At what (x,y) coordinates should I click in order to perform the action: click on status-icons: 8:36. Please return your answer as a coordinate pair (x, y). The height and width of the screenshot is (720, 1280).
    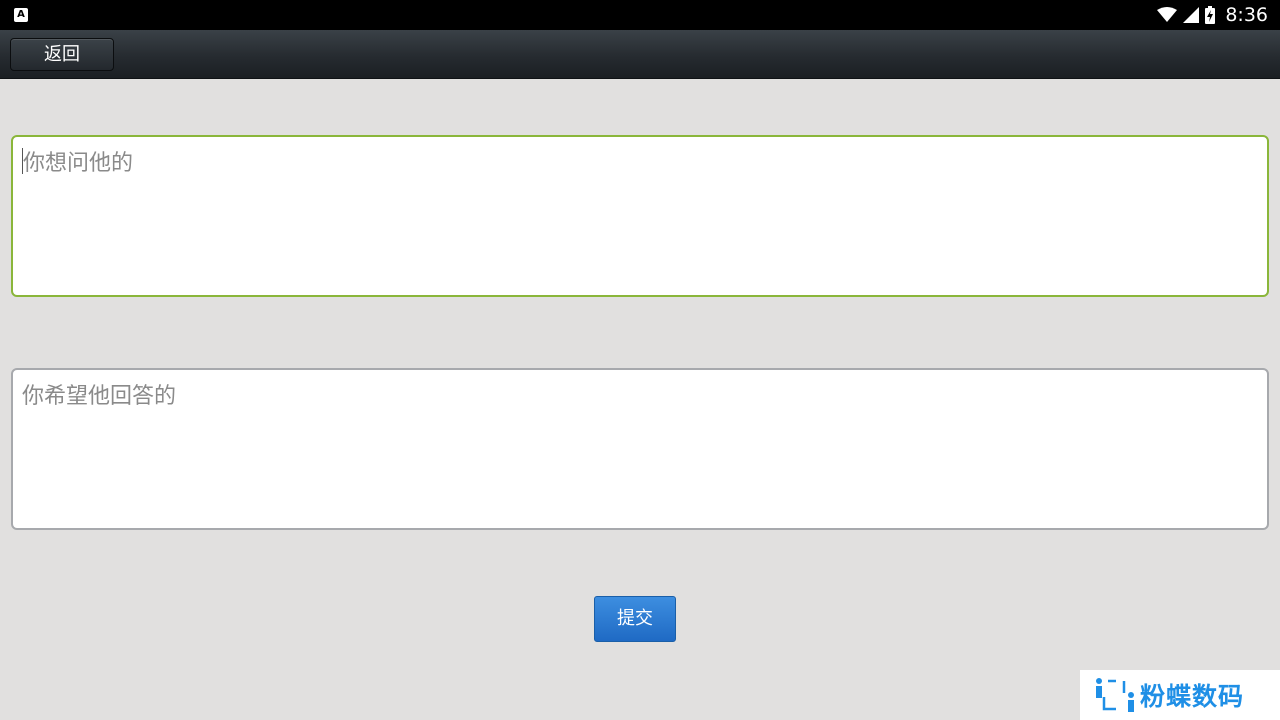
    Looking at the image, I should click on (1212, 15).